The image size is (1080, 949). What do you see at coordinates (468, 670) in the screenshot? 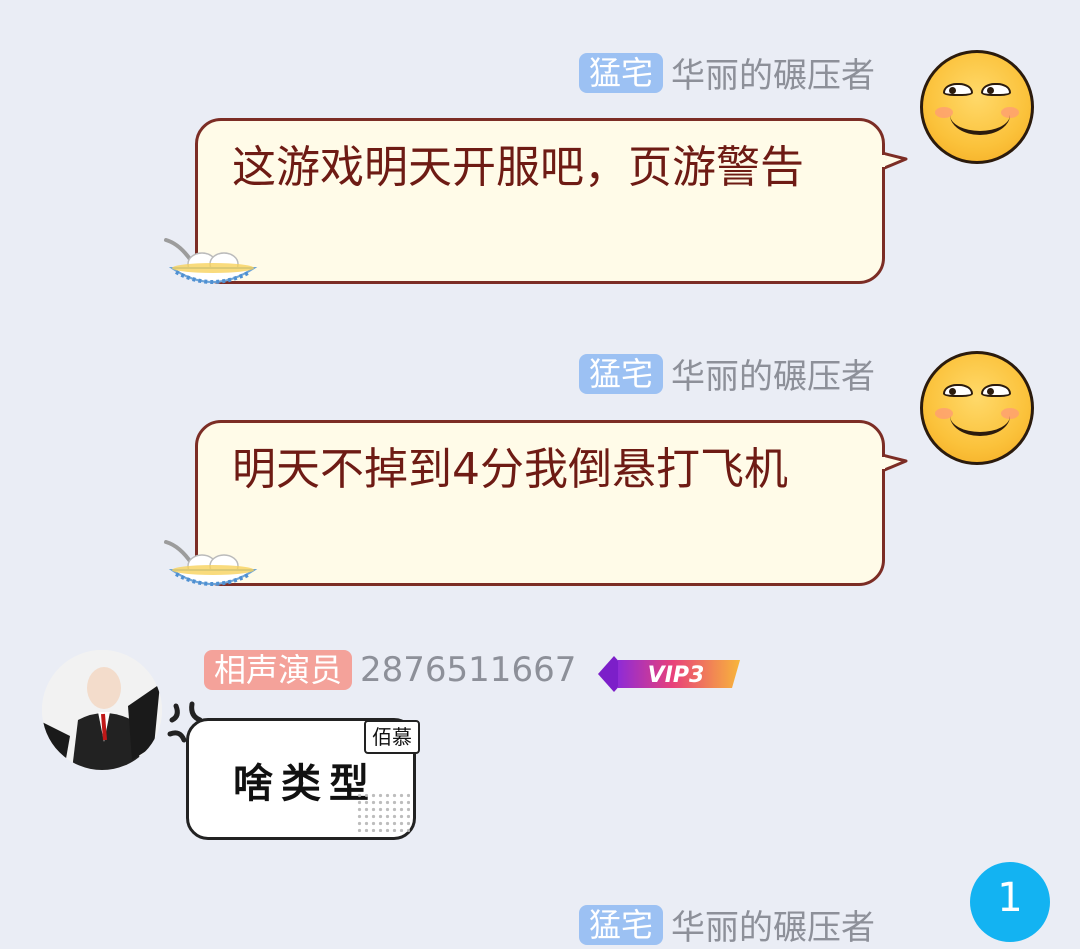
I see `sender-qq-number: 2876511667` at bounding box center [468, 670].